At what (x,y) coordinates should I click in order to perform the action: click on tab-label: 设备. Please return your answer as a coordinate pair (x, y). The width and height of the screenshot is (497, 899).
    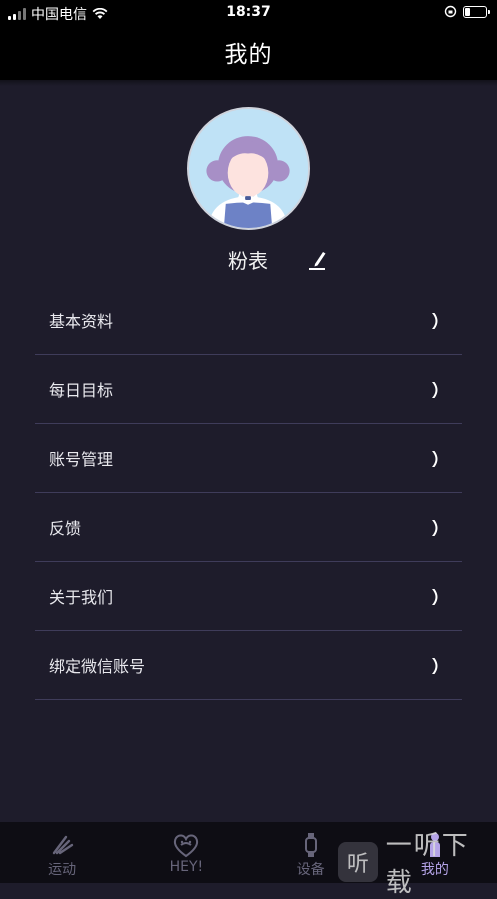
    Looking at the image, I should click on (310, 870).